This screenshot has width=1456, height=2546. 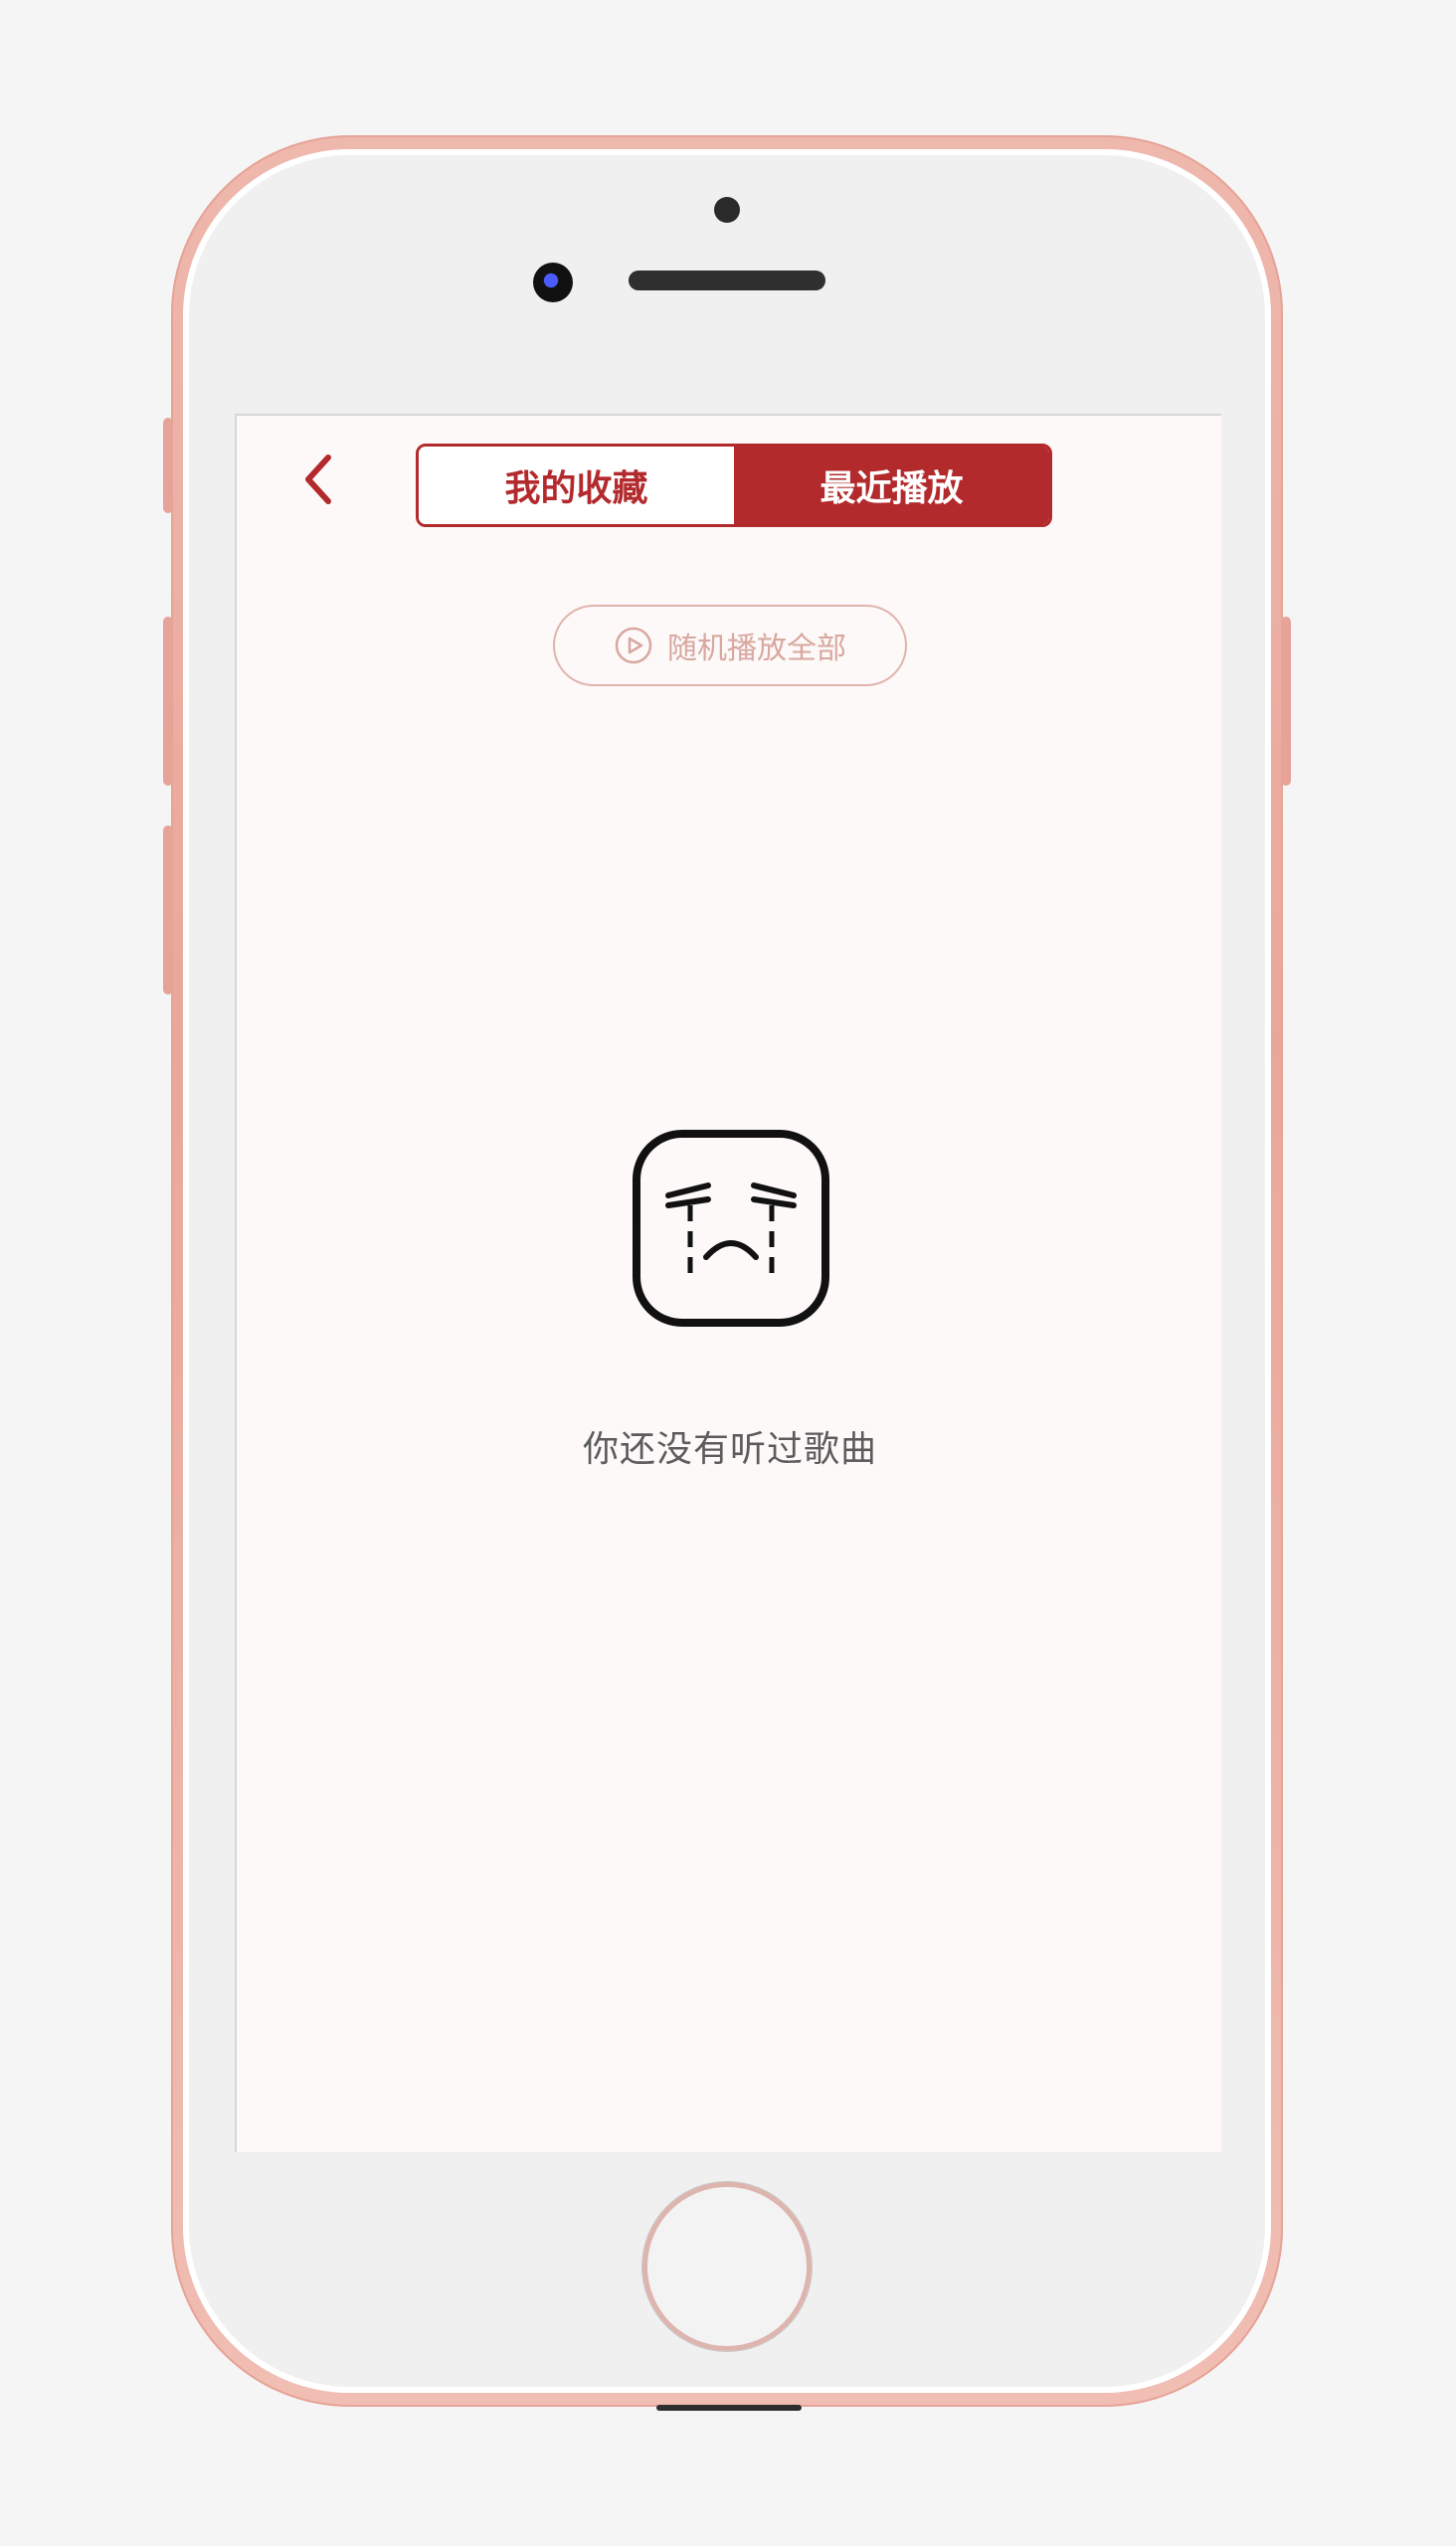 What do you see at coordinates (168, 701) in the screenshot?
I see `volume-up-button` at bounding box center [168, 701].